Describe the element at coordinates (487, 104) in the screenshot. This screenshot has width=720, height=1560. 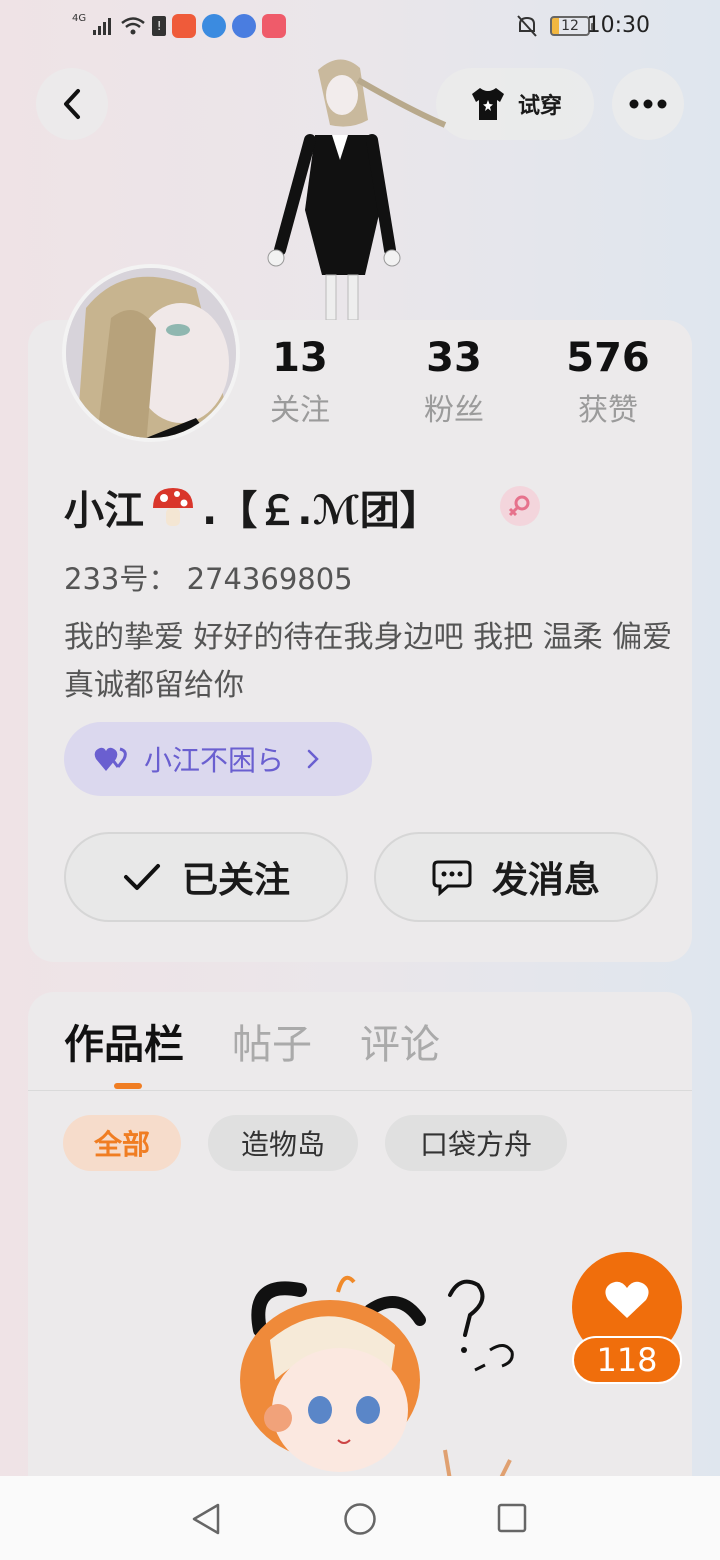
I see `tshirt-icon` at that location.